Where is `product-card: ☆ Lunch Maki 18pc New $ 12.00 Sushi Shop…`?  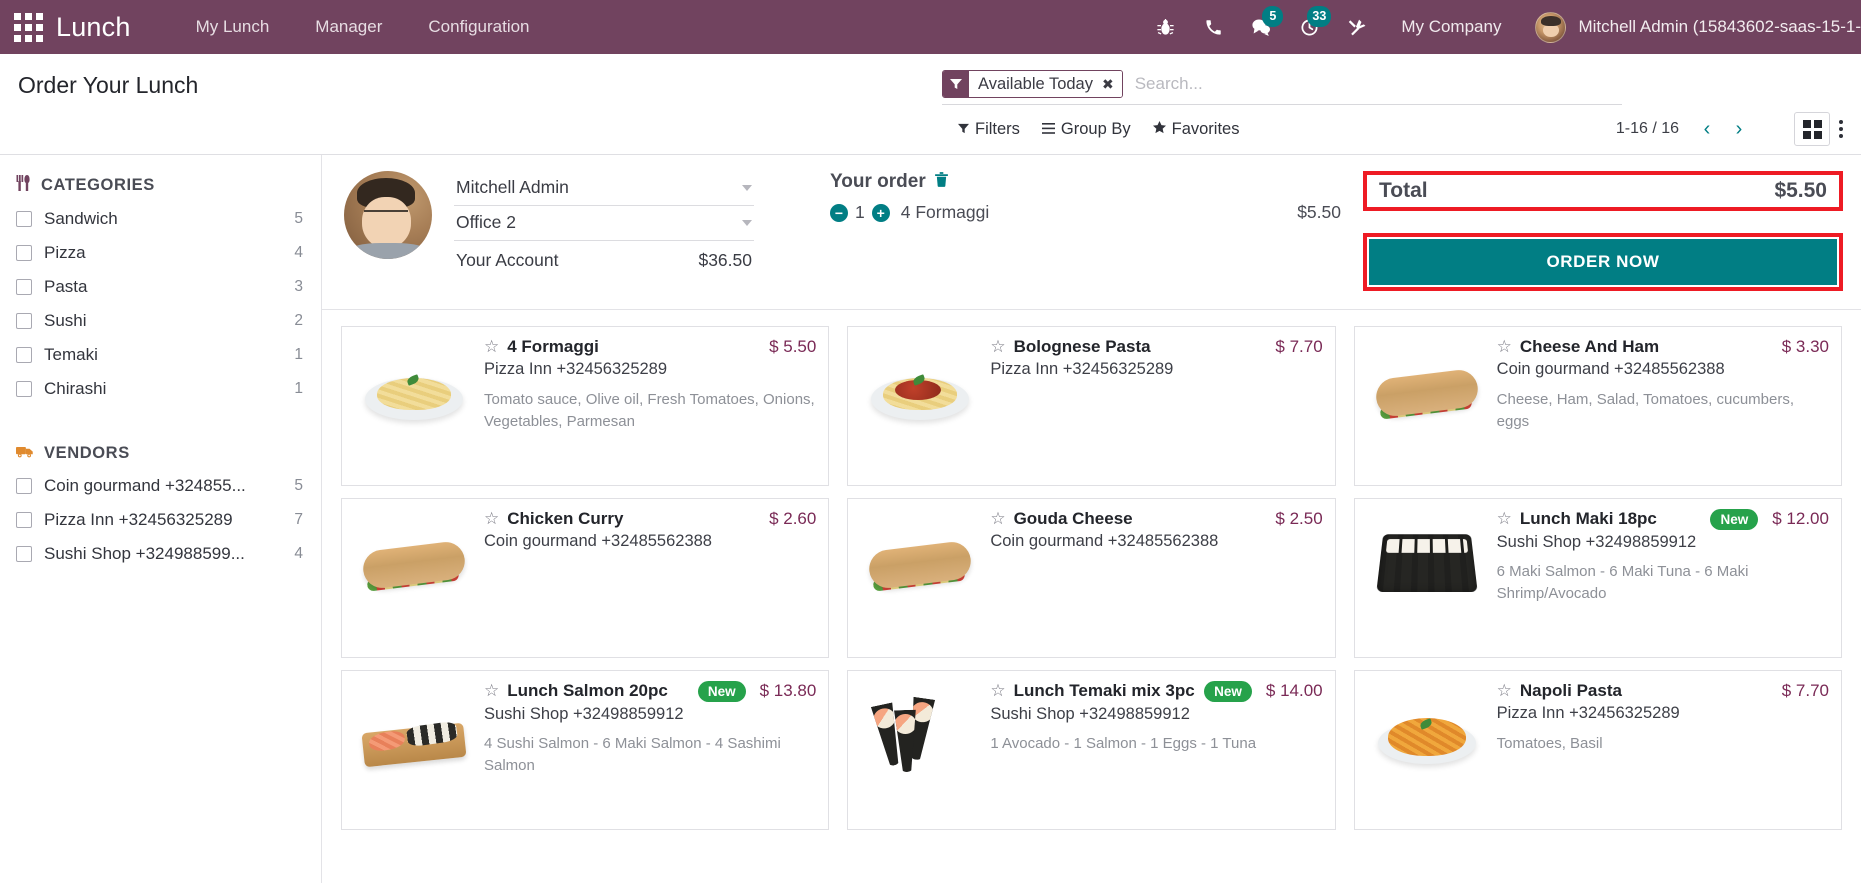 product-card: ☆ Lunch Maki 18pc New $ 12.00 Sushi Shop… is located at coordinates (1597, 578).